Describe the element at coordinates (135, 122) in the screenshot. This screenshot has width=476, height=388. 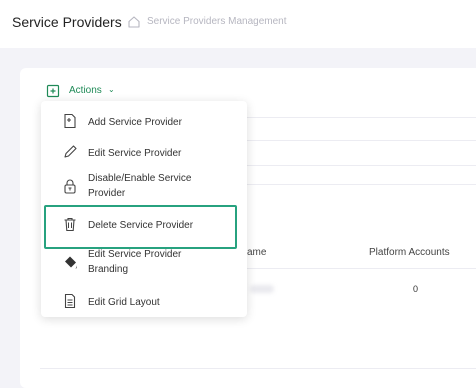
I see `menu-item-label: Add Service Provider` at that location.